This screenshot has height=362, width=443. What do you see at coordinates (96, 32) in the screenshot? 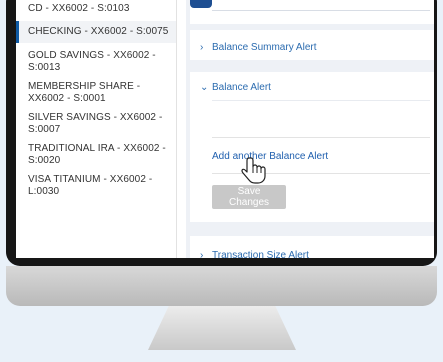
I see `account-item-checking: CHECKING - XX6002 - S:0075` at bounding box center [96, 32].